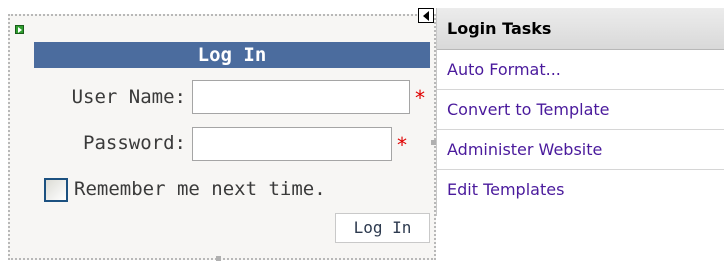 This screenshot has width=724, height=266. I want to click on login-title: Log In, so click(232, 55).